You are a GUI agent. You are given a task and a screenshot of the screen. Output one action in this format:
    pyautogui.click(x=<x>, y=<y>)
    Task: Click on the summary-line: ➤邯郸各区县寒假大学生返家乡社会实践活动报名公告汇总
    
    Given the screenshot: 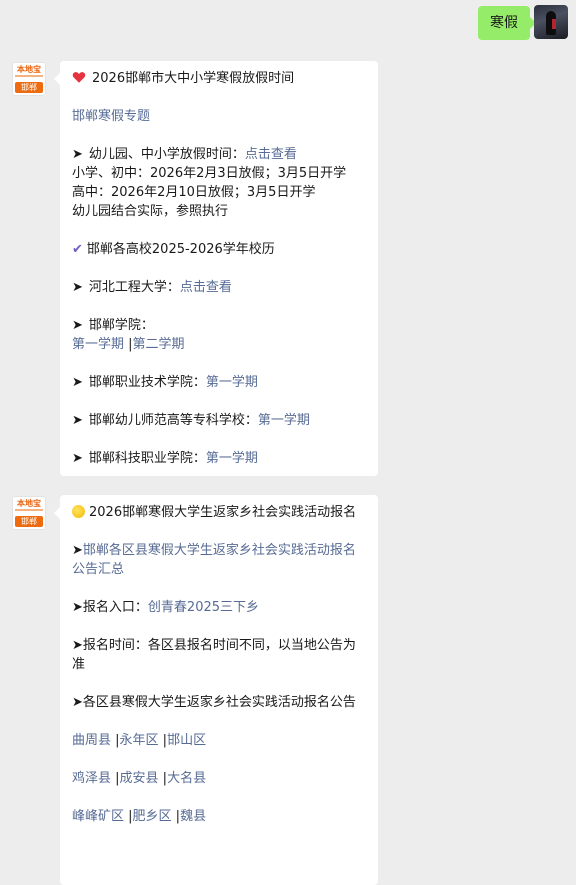 What is the action you would take?
    pyautogui.click(x=220, y=560)
    